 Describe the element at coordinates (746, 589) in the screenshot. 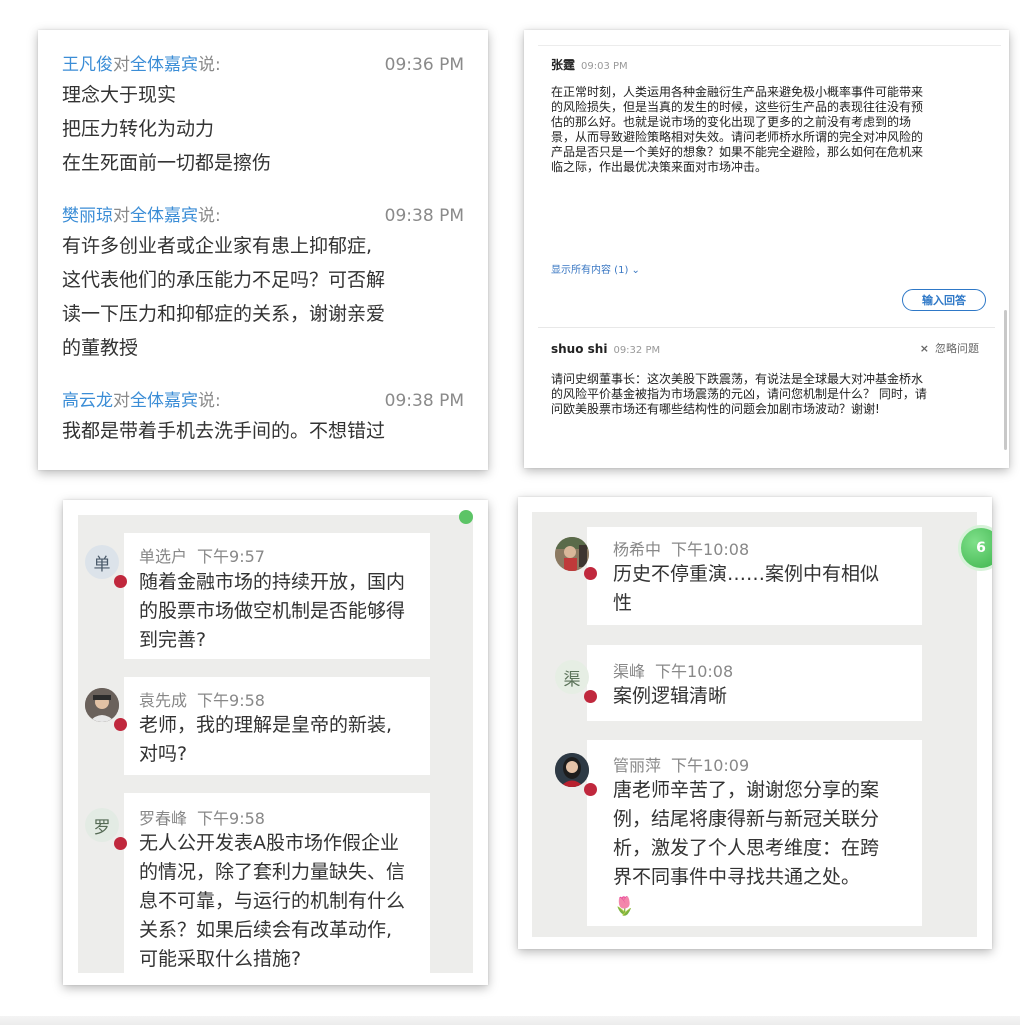

I see `message-text: 历史不停重演……案例中有相似 性` at that location.